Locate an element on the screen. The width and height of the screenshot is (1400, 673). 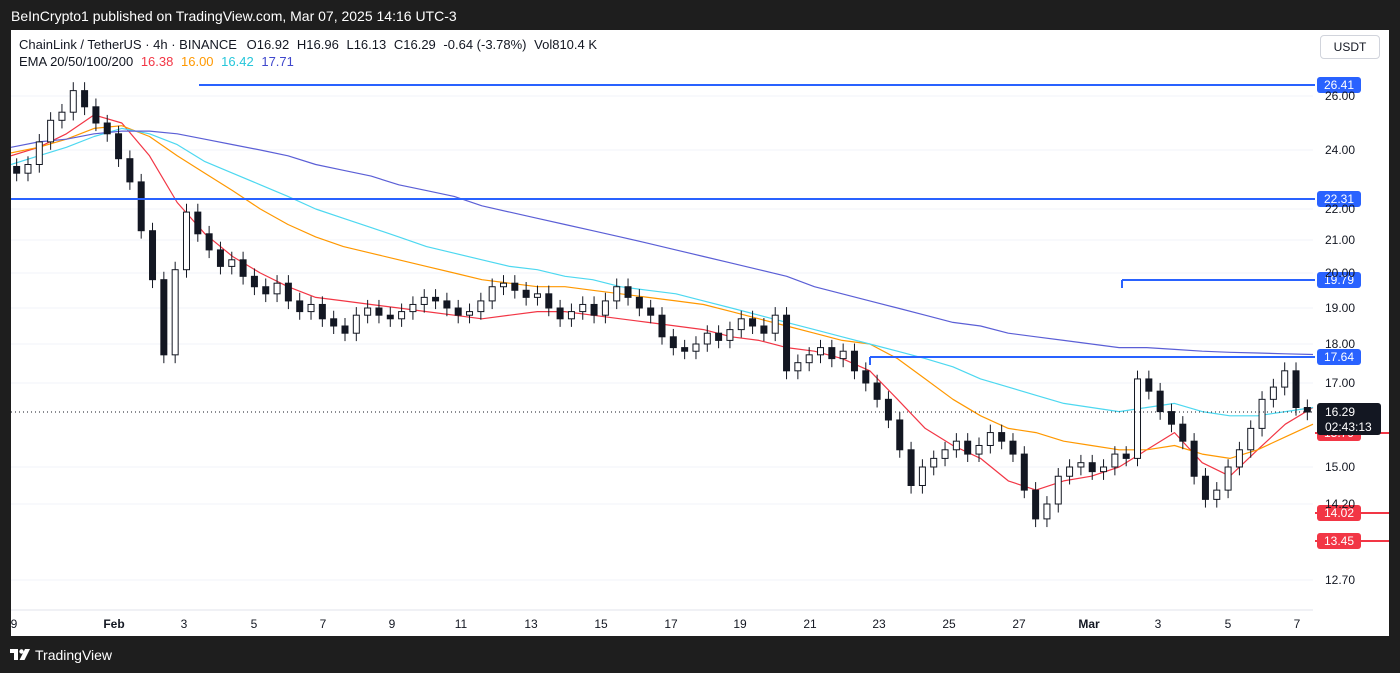
close-value: 16.29 is located at coordinates (419, 44).